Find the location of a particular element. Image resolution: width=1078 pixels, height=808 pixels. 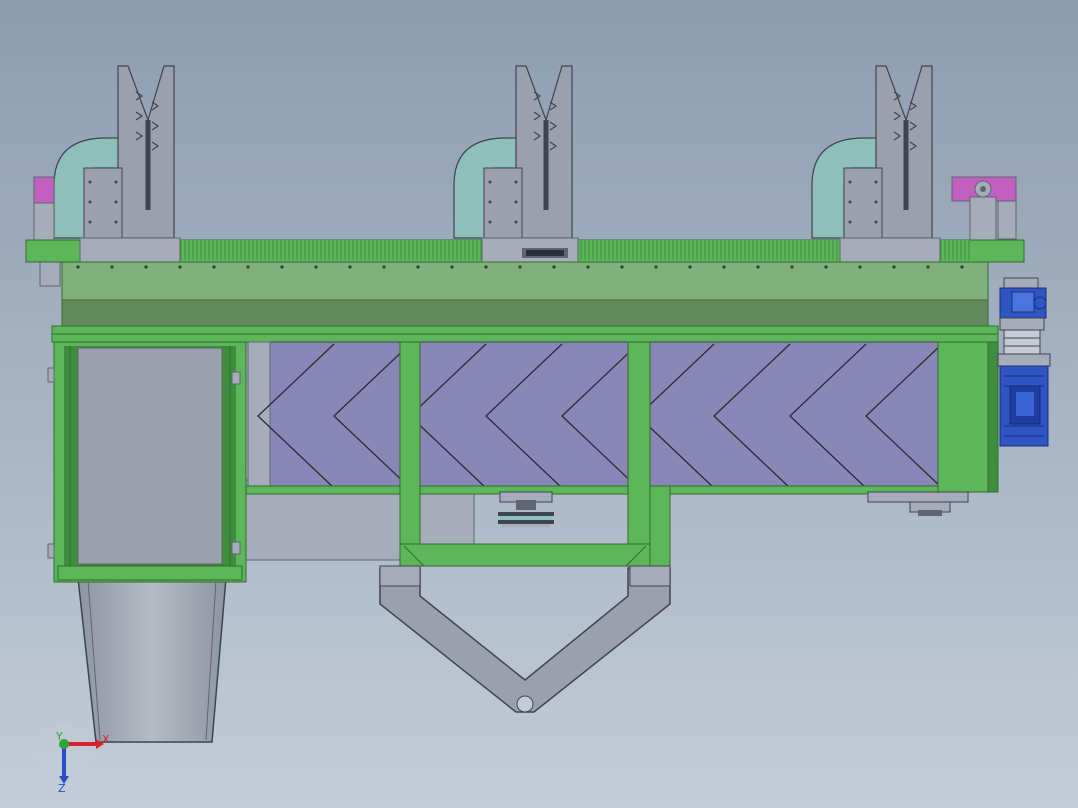

top-rail is located at coordinates (525, 250).